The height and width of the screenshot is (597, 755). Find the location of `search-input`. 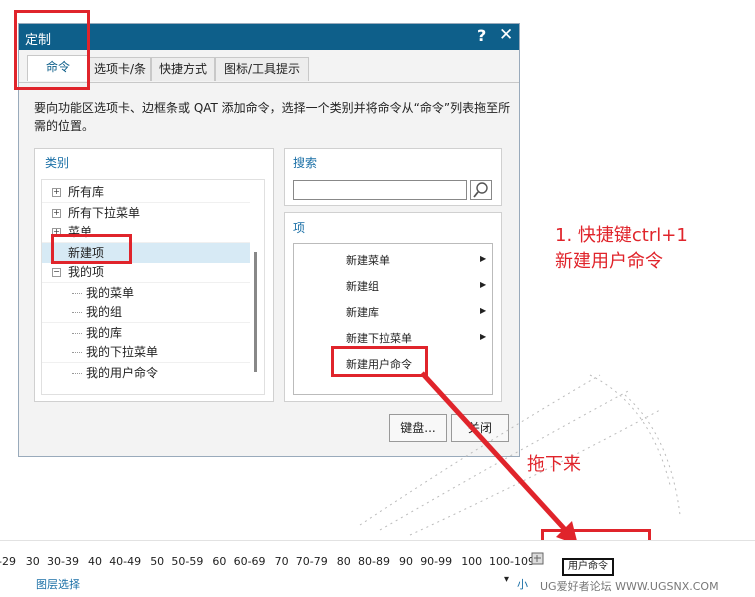

search-input is located at coordinates (380, 190).